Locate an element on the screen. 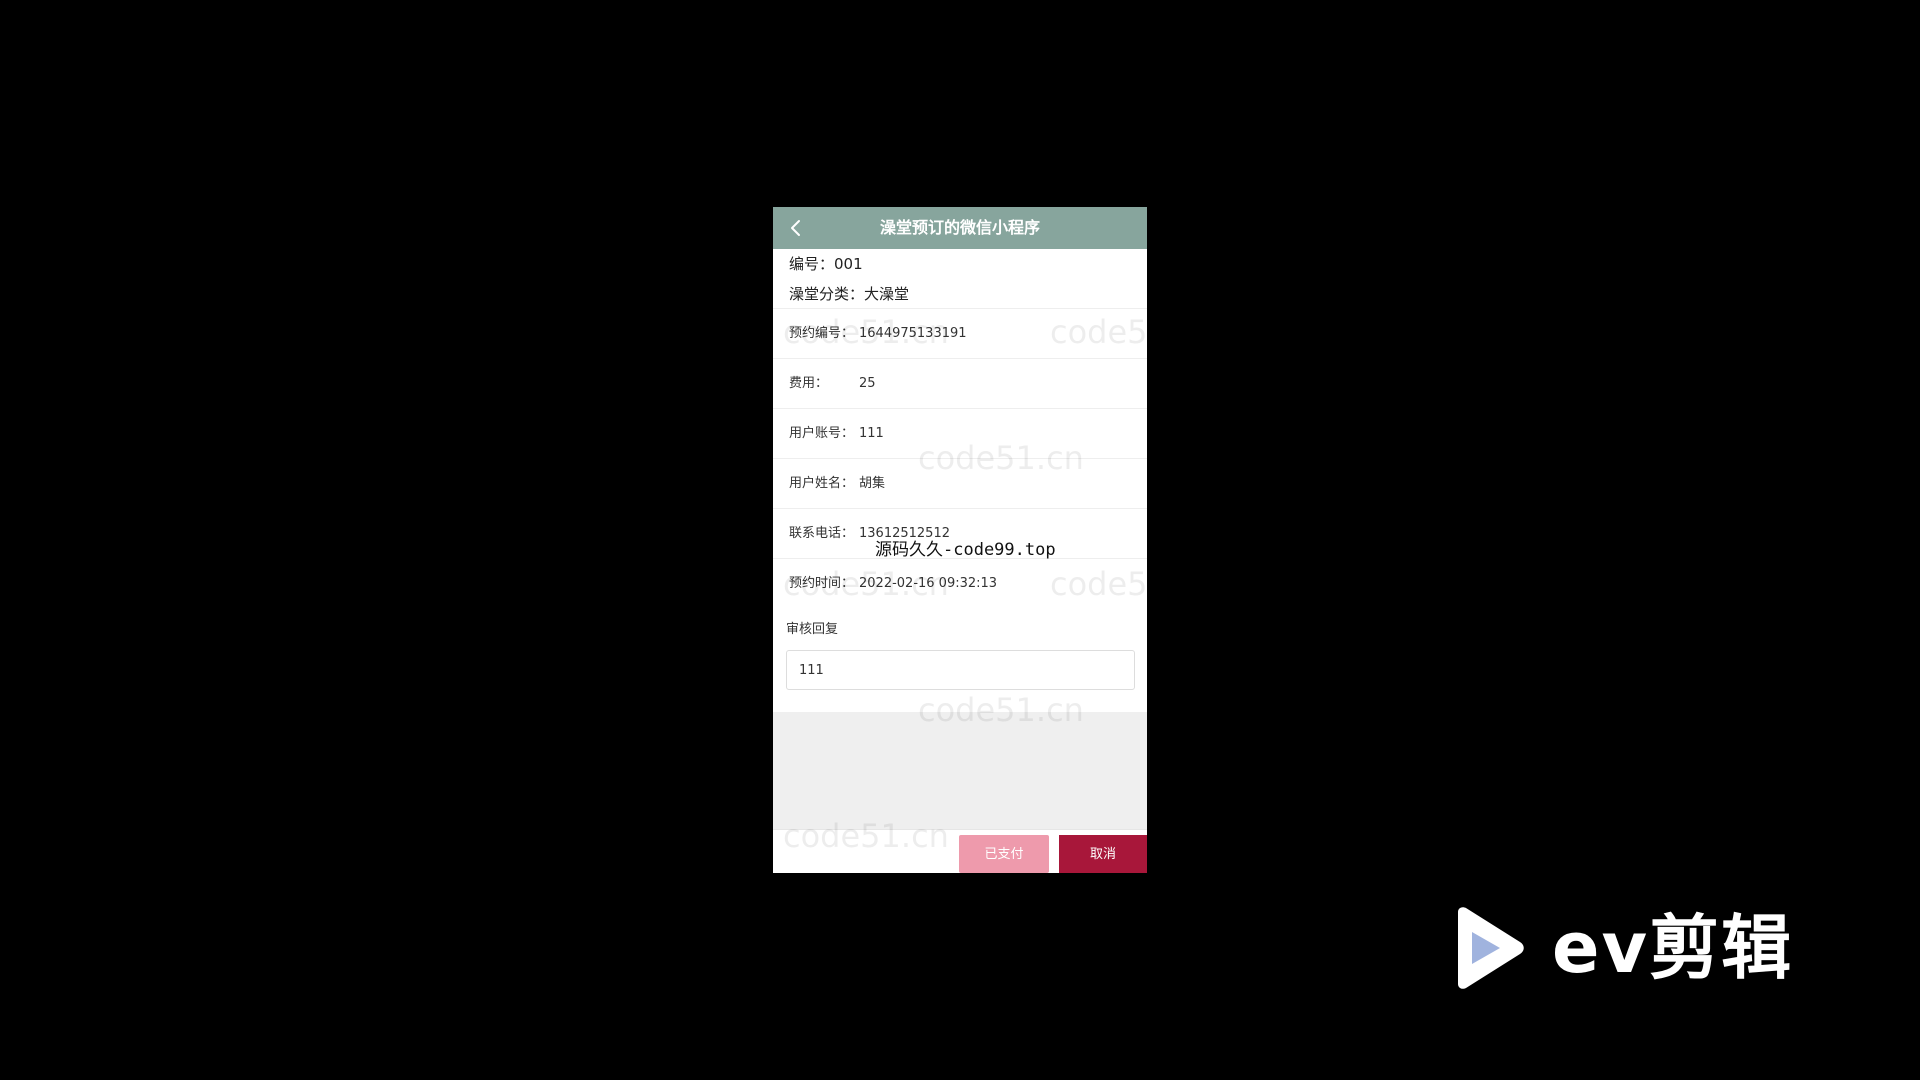 This screenshot has width=1920, height=1080. review-reply-input is located at coordinates (960, 670).